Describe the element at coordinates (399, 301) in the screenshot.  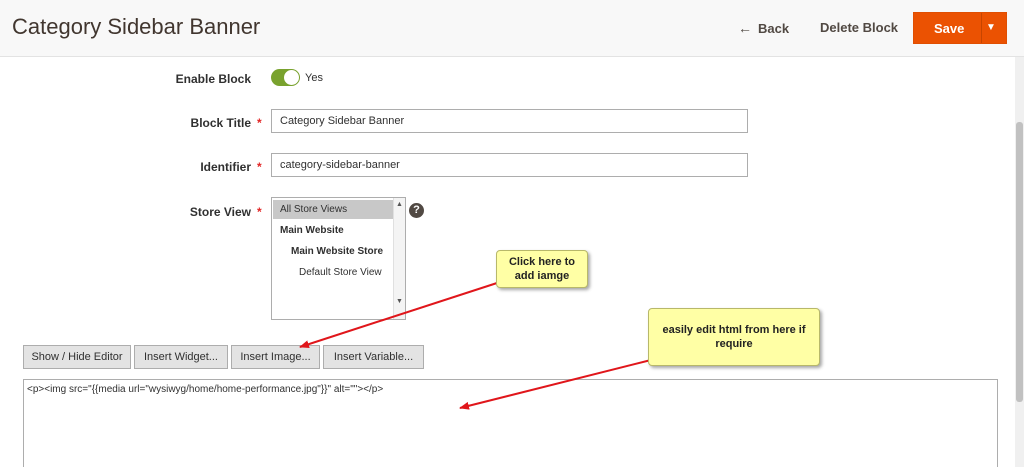
I see `chevron-down-icon: ▼` at that location.